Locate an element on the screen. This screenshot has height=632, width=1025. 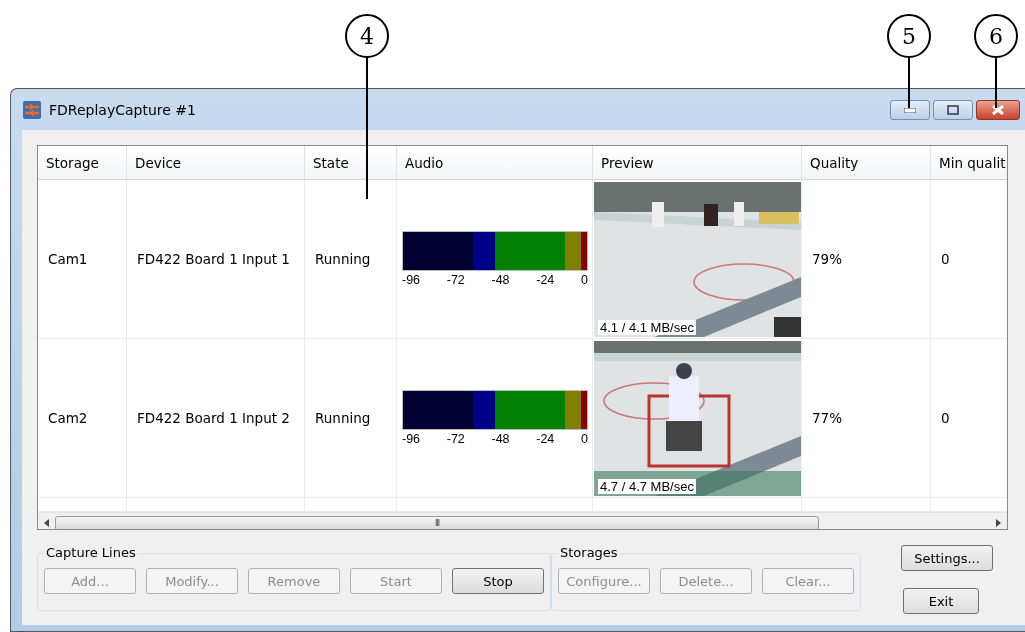
column-header: Device is located at coordinates (216, 162).